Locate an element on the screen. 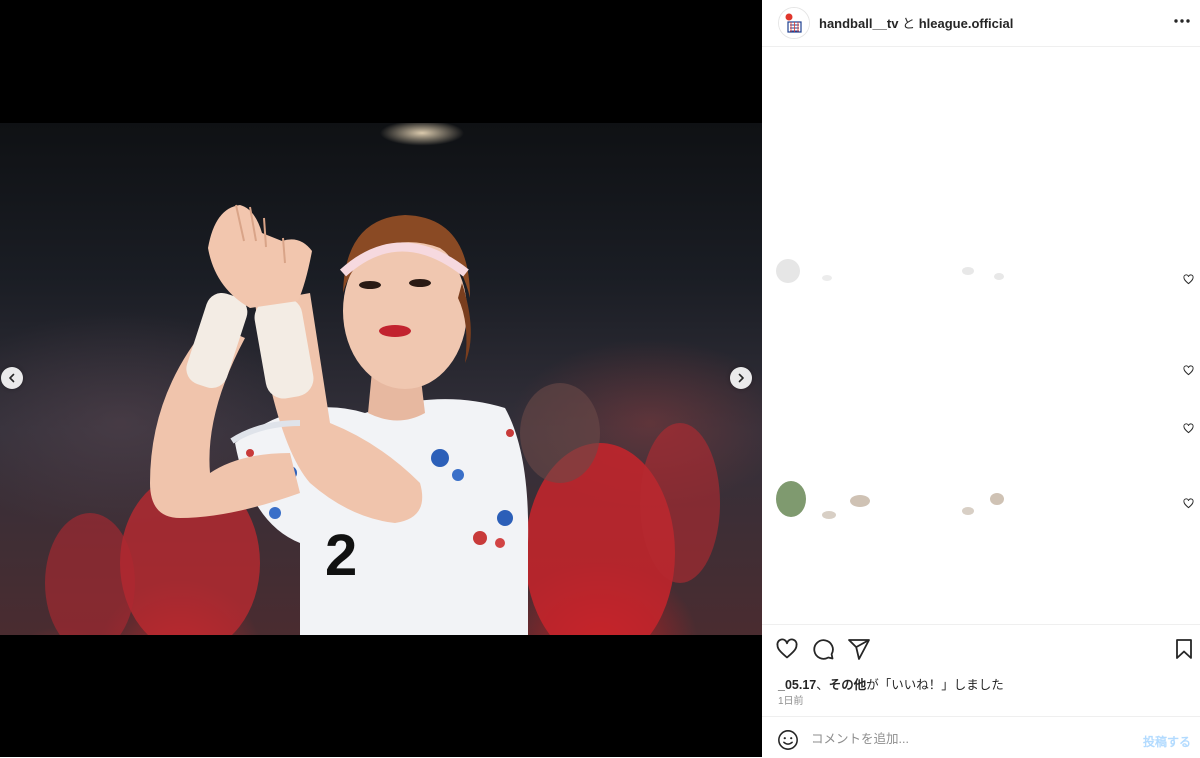  like-button is located at coordinates (787, 649).